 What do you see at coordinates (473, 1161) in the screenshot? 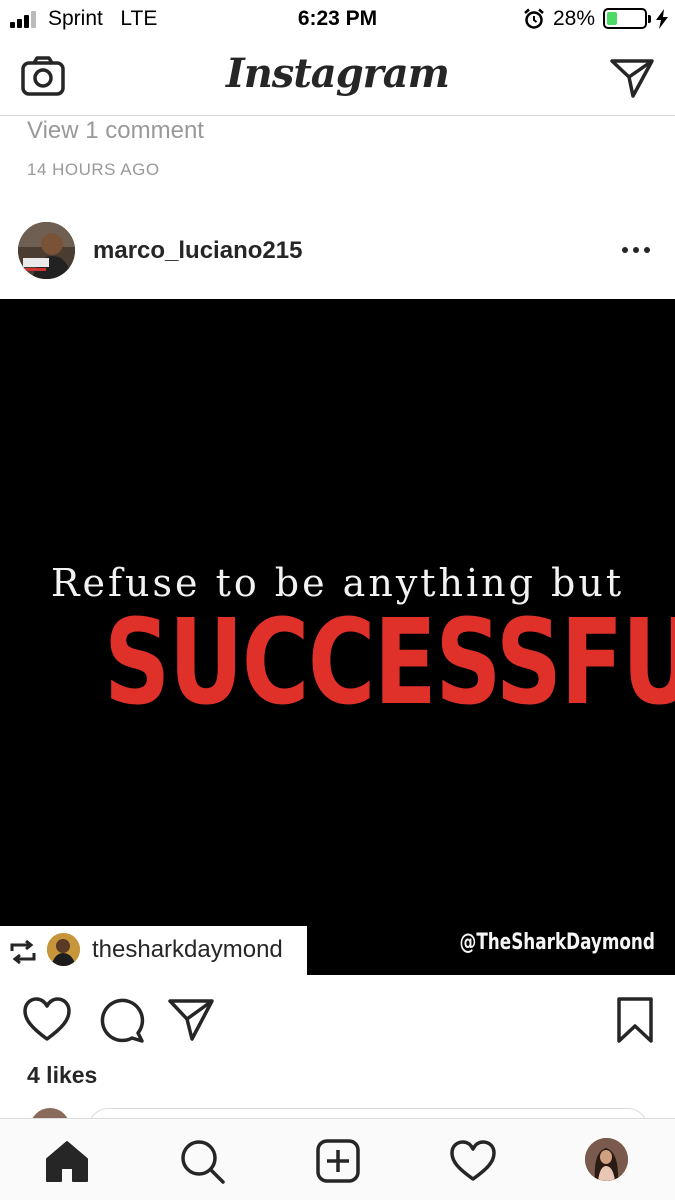
I see `activity-icon` at bounding box center [473, 1161].